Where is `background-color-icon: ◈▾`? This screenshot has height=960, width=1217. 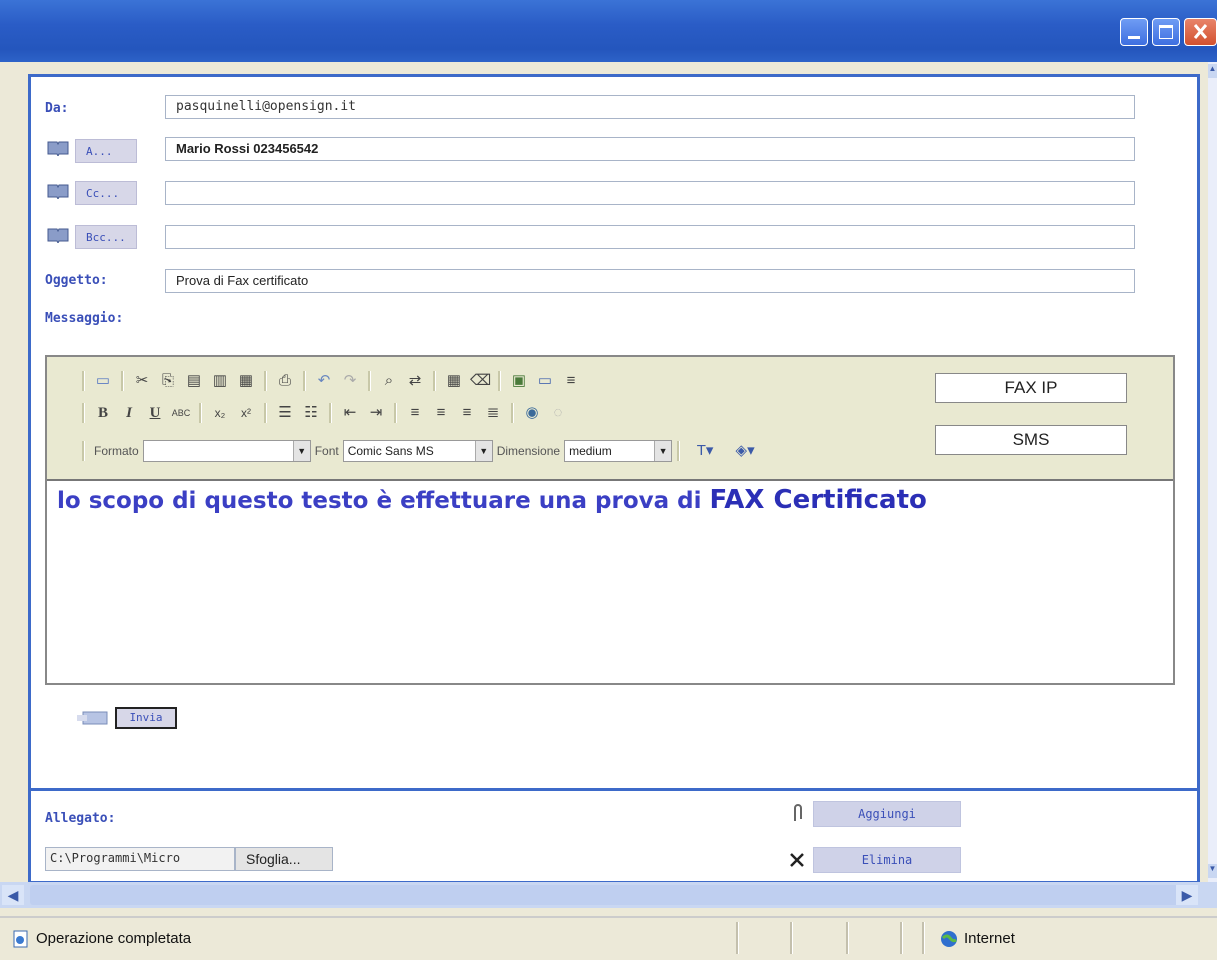 background-color-icon: ◈▾ is located at coordinates (745, 451).